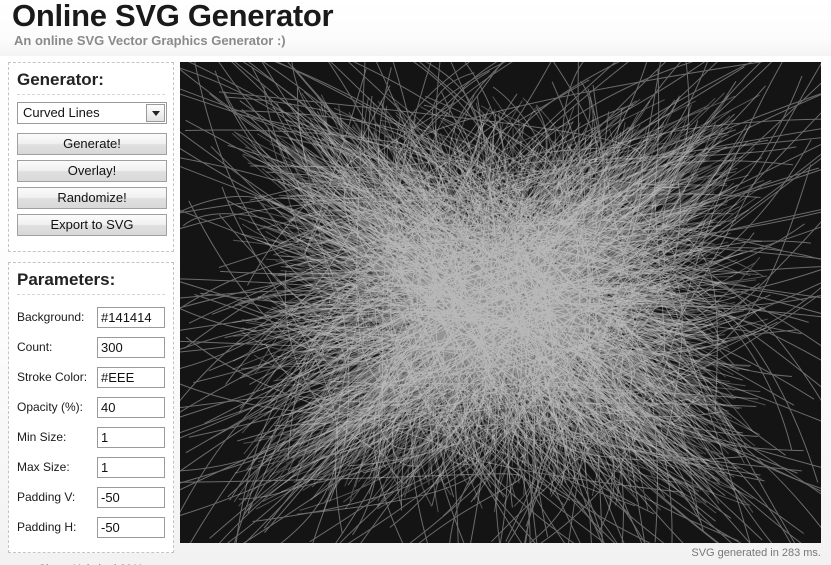 The image size is (831, 565). What do you see at coordinates (131, 497) in the screenshot?
I see `padding-v-field` at bounding box center [131, 497].